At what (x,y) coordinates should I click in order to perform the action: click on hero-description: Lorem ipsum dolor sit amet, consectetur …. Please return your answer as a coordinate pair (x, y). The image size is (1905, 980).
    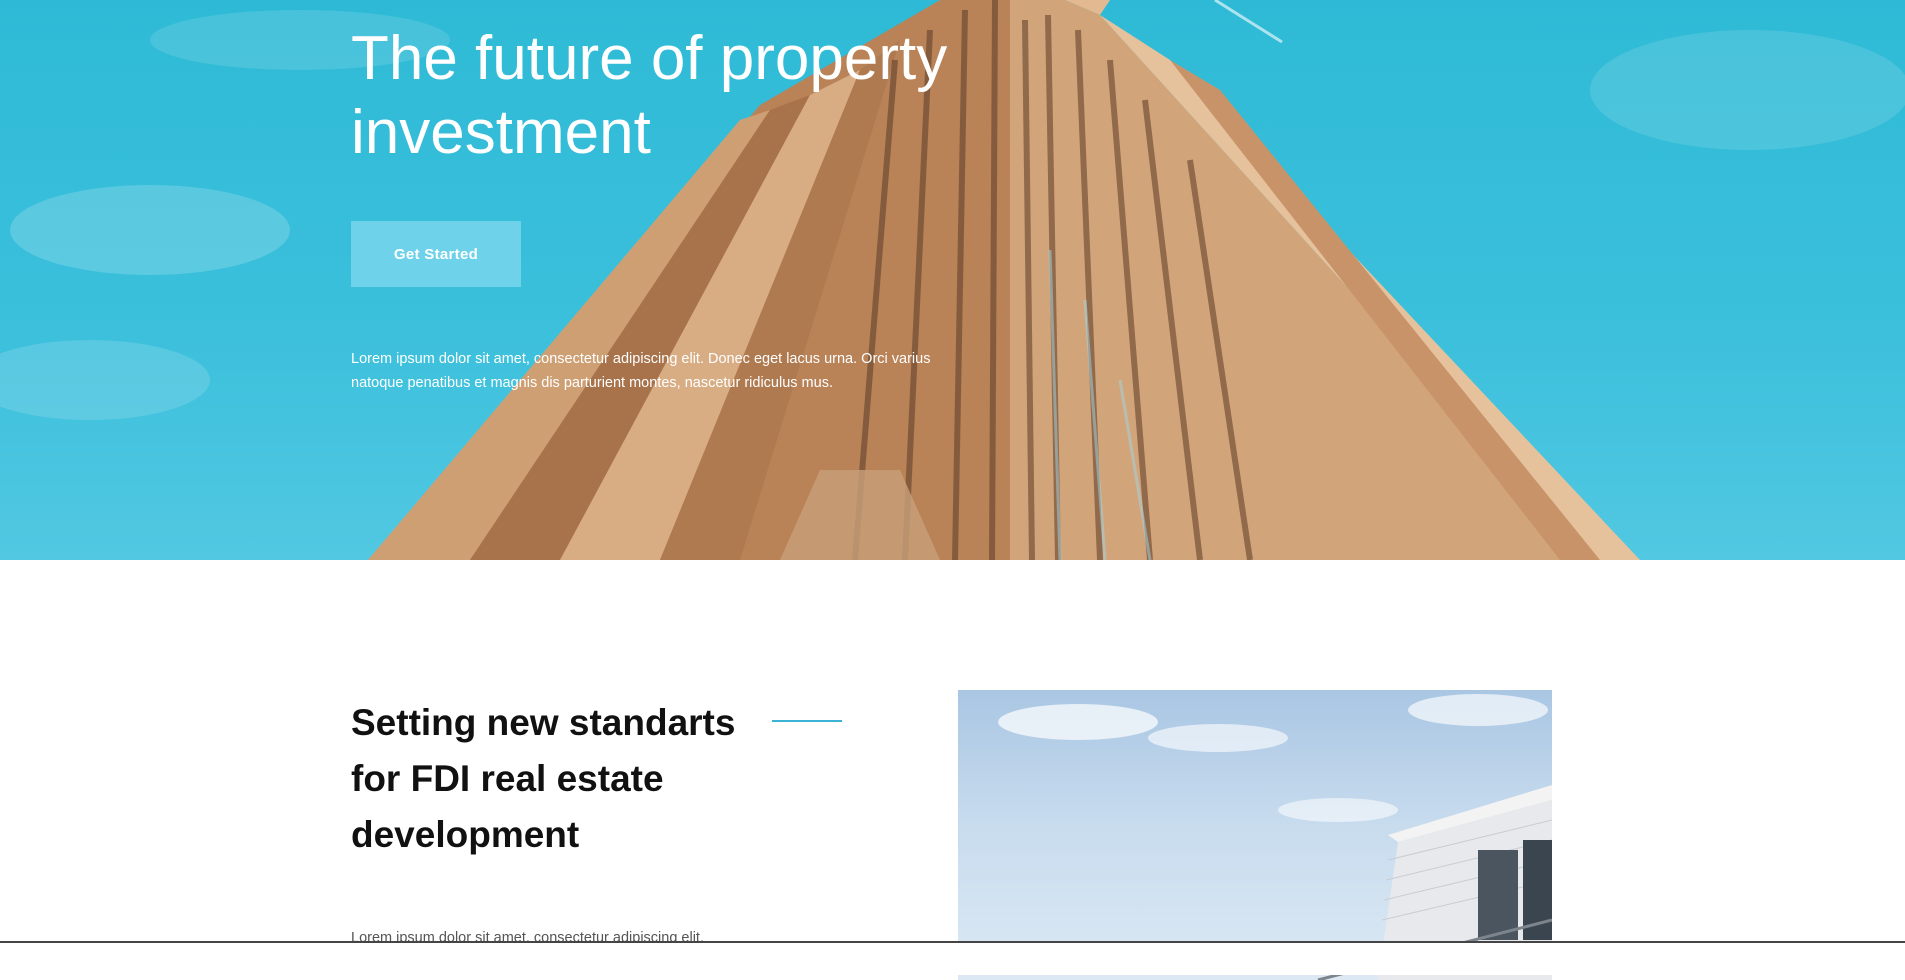
    Looking at the image, I should click on (641, 371).